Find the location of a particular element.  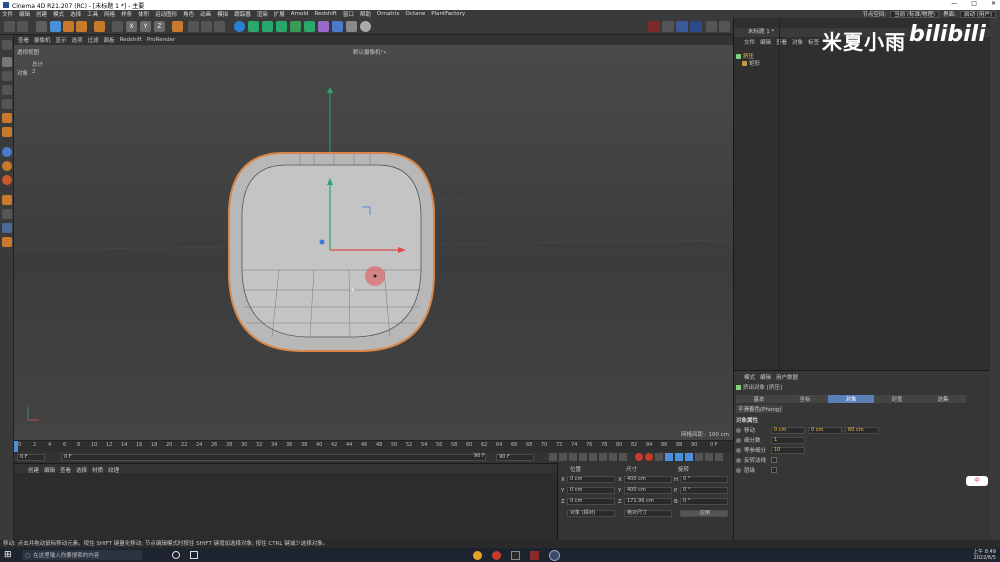

menu-animate: 动画 is located at coordinates (205, 14).